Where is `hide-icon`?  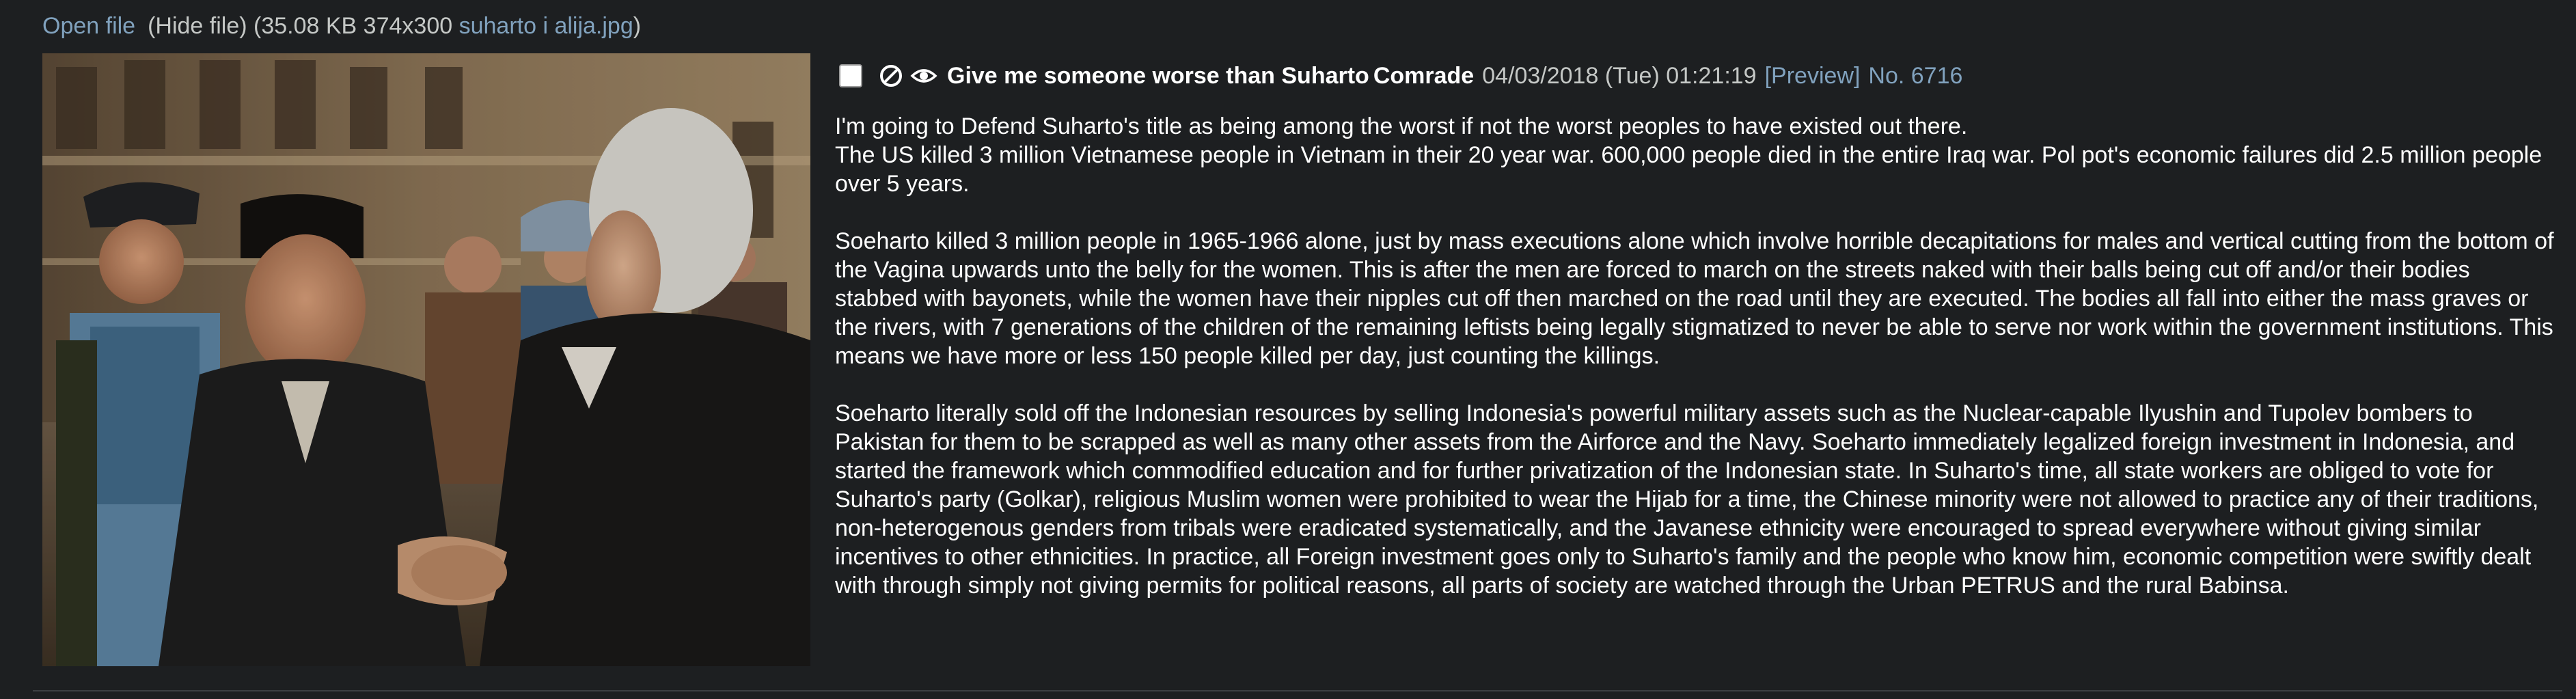
hide-icon is located at coordinates (891, 76).